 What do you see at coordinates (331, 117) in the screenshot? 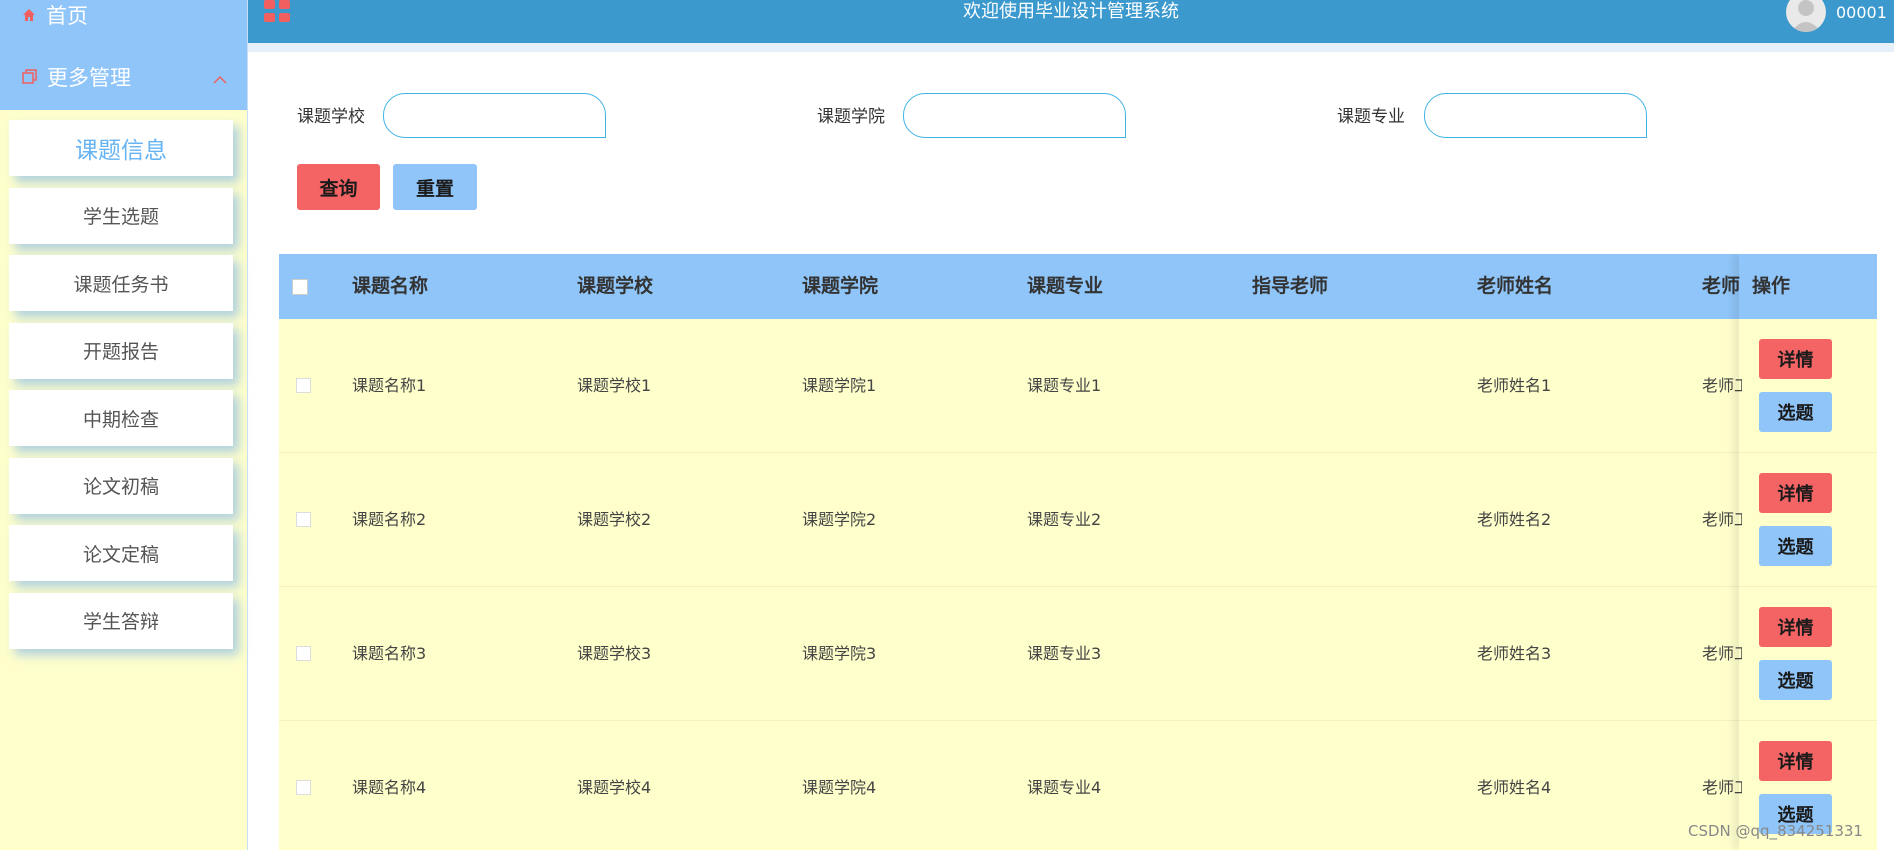
I see `school-label: 课题学校` at bounding box center [331, 117].